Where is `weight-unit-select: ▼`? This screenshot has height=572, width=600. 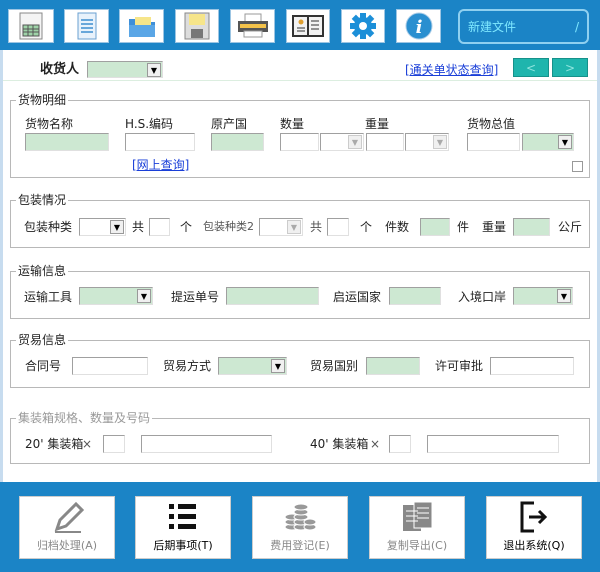 weight-unit-select: ▼ is located at coordinates (427, 142).